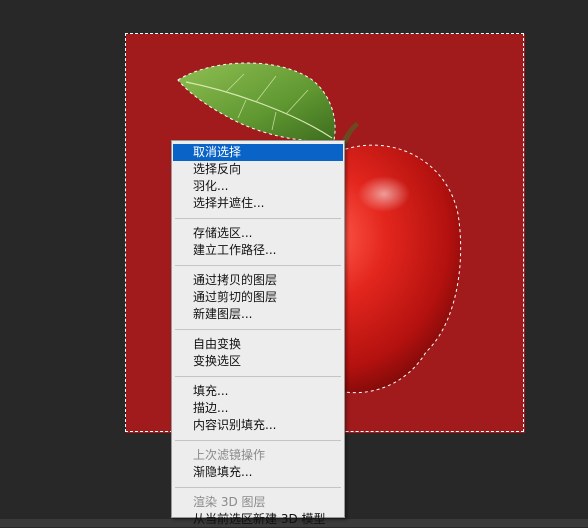 This screenshot has width=588, height=528. What do you see at coordinates (258, 361) in the screenshot?
I see `menu-item-transform-selection: 变换选区` at bounding box center [258, 361].